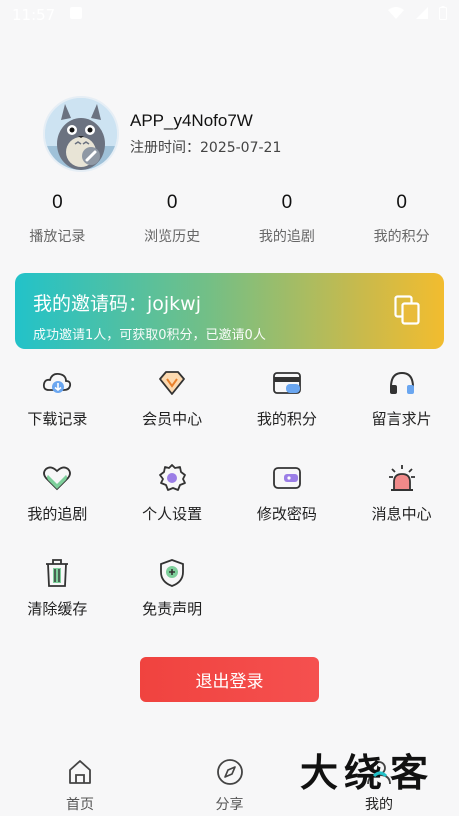 This screenshot has width=459, height=816. I want to click on totoro-avatar-image, so click(81, 134).